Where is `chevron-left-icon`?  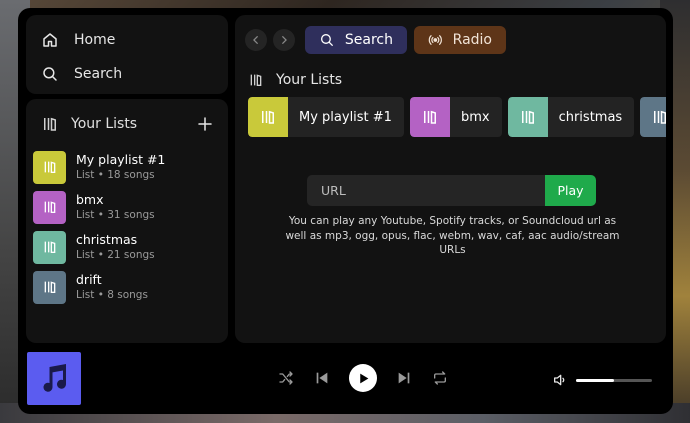 chevron-left-icon is located at coordinates (255, 40).